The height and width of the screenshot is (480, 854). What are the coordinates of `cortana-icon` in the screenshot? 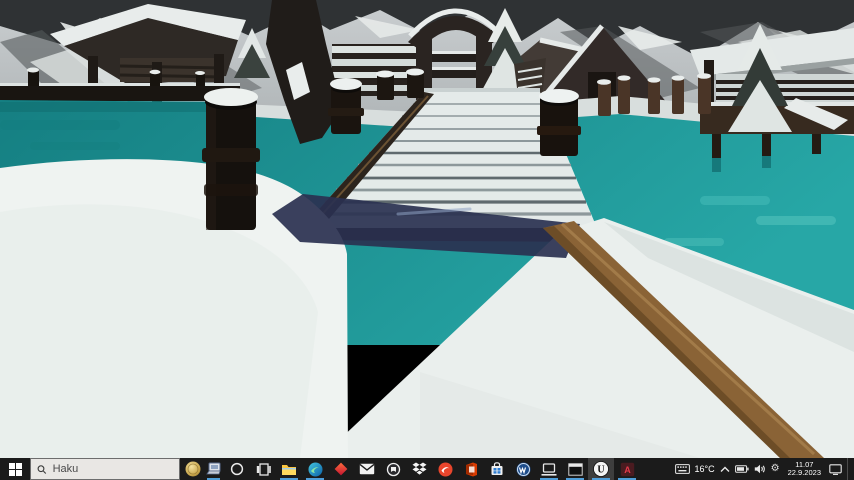 It's located at (237, 469).